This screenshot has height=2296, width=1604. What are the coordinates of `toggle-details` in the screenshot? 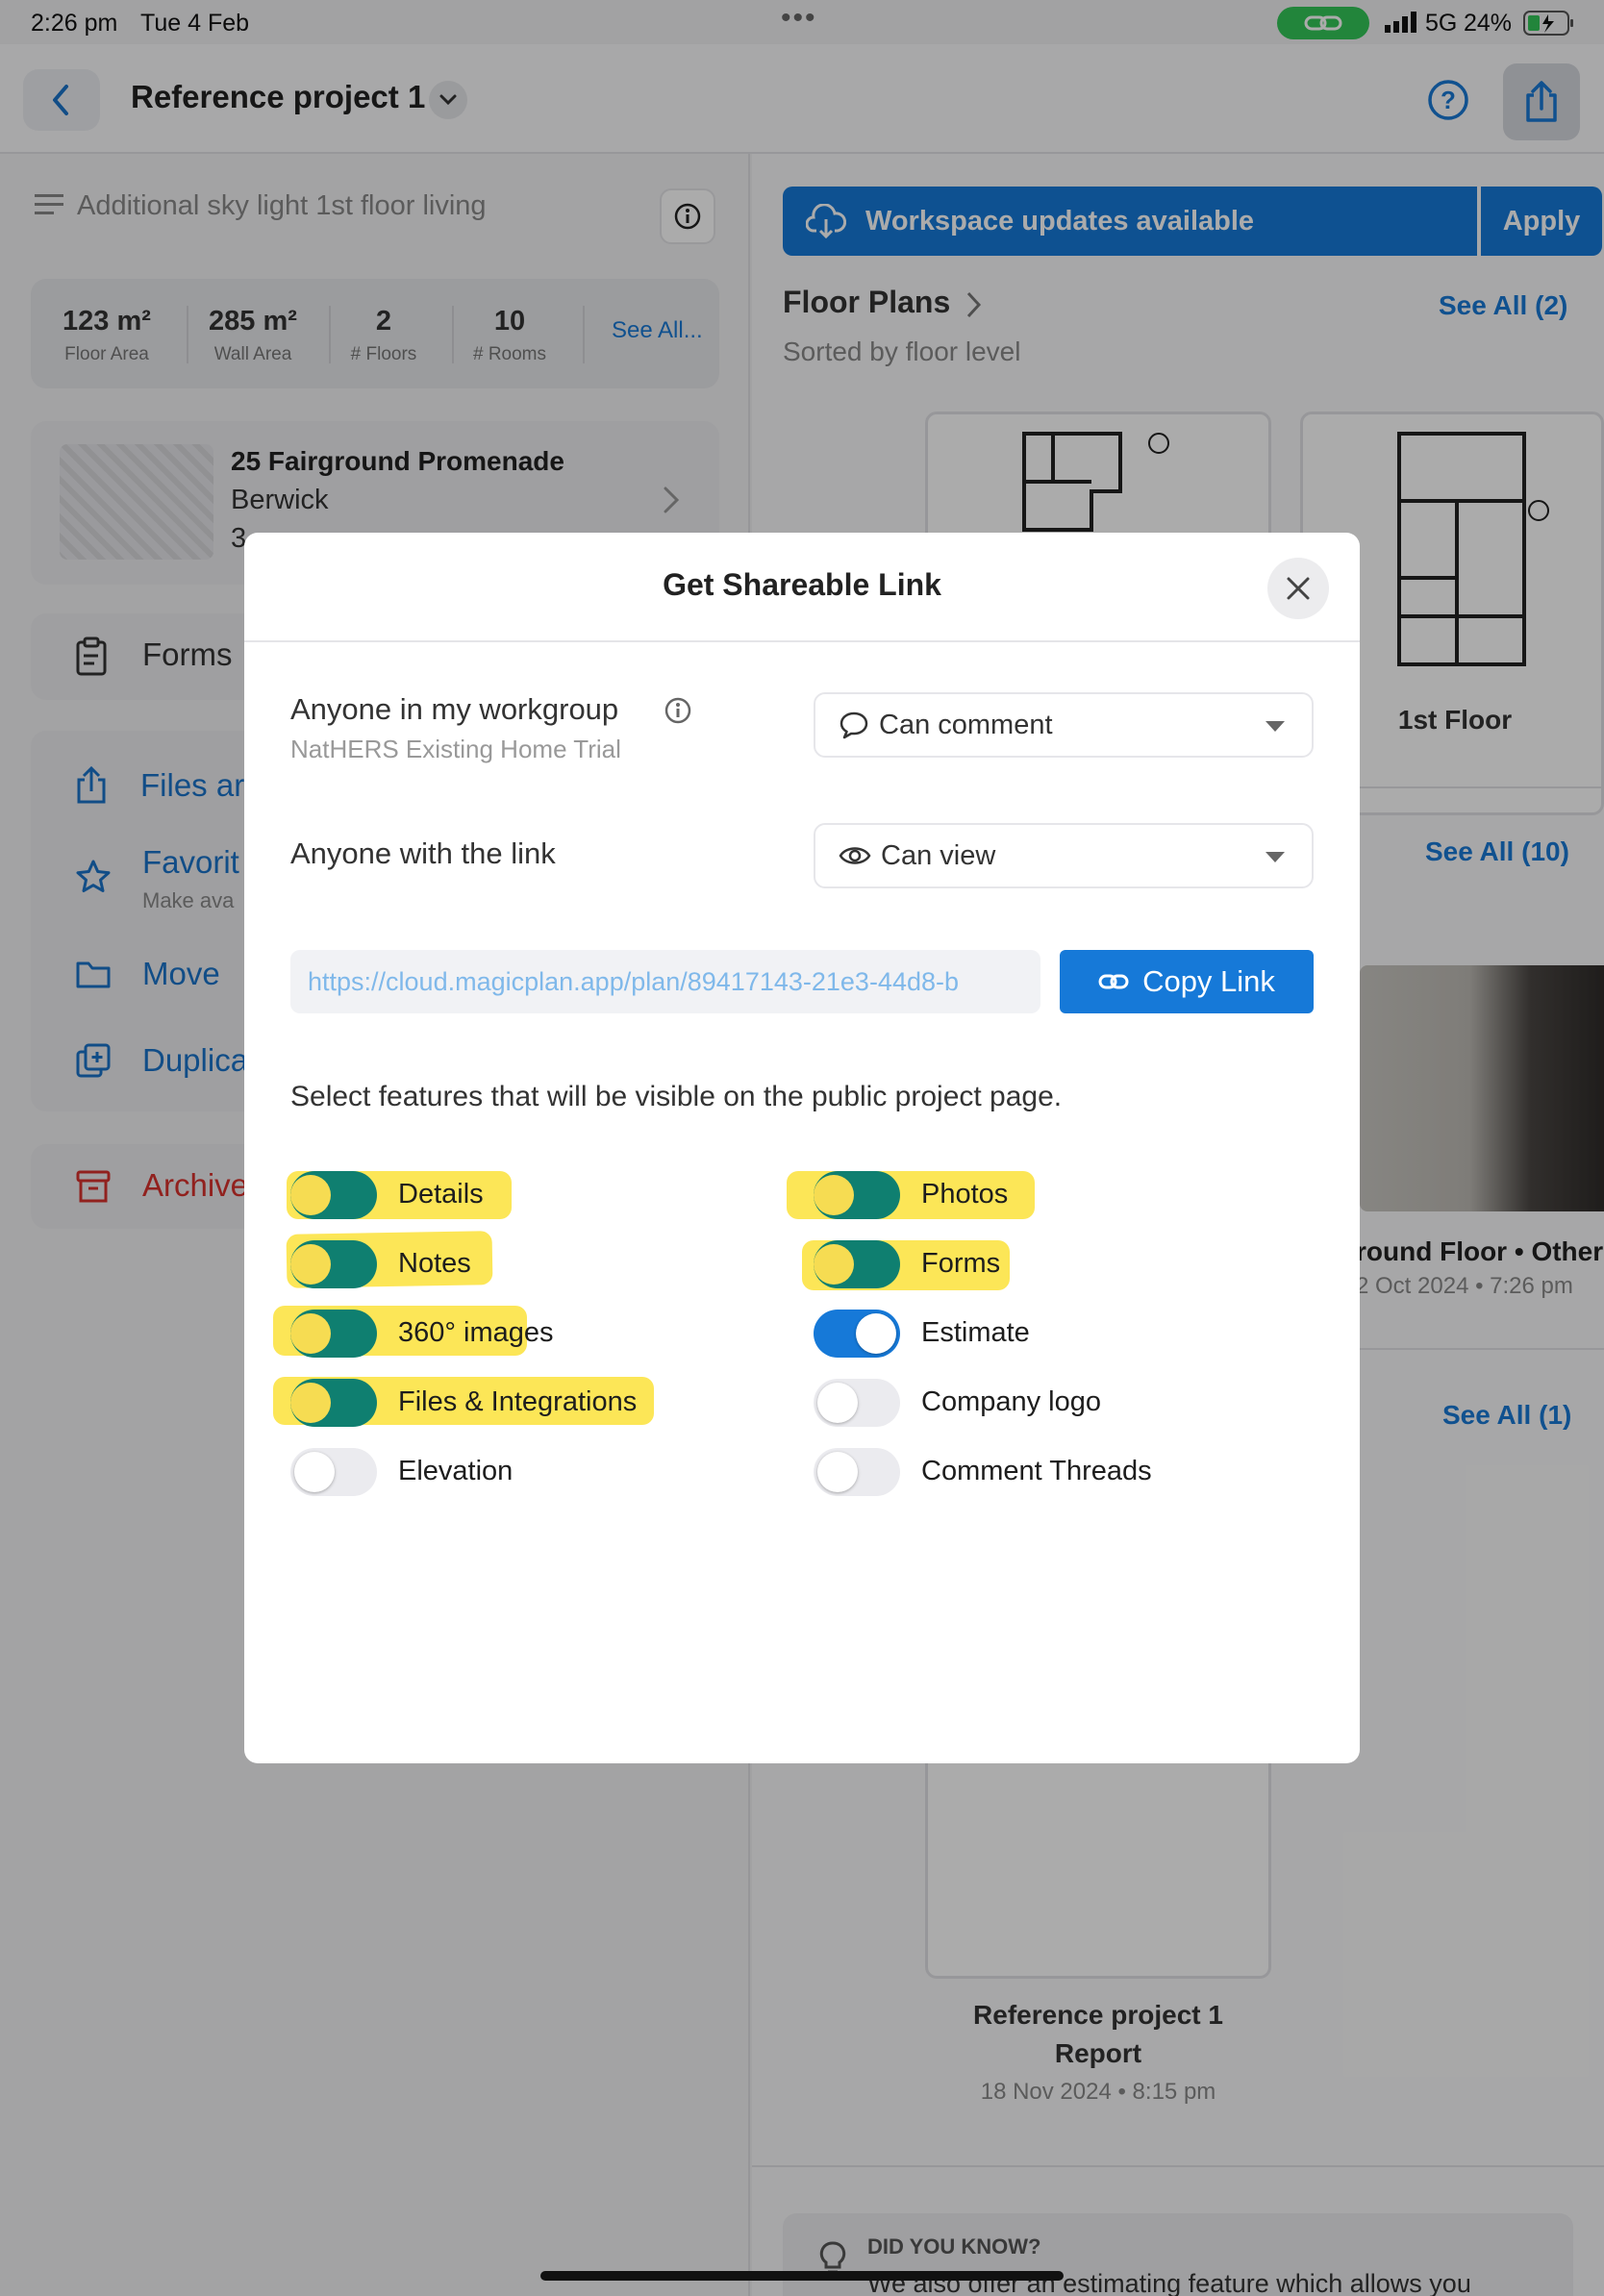 It's located at (333, 1195).